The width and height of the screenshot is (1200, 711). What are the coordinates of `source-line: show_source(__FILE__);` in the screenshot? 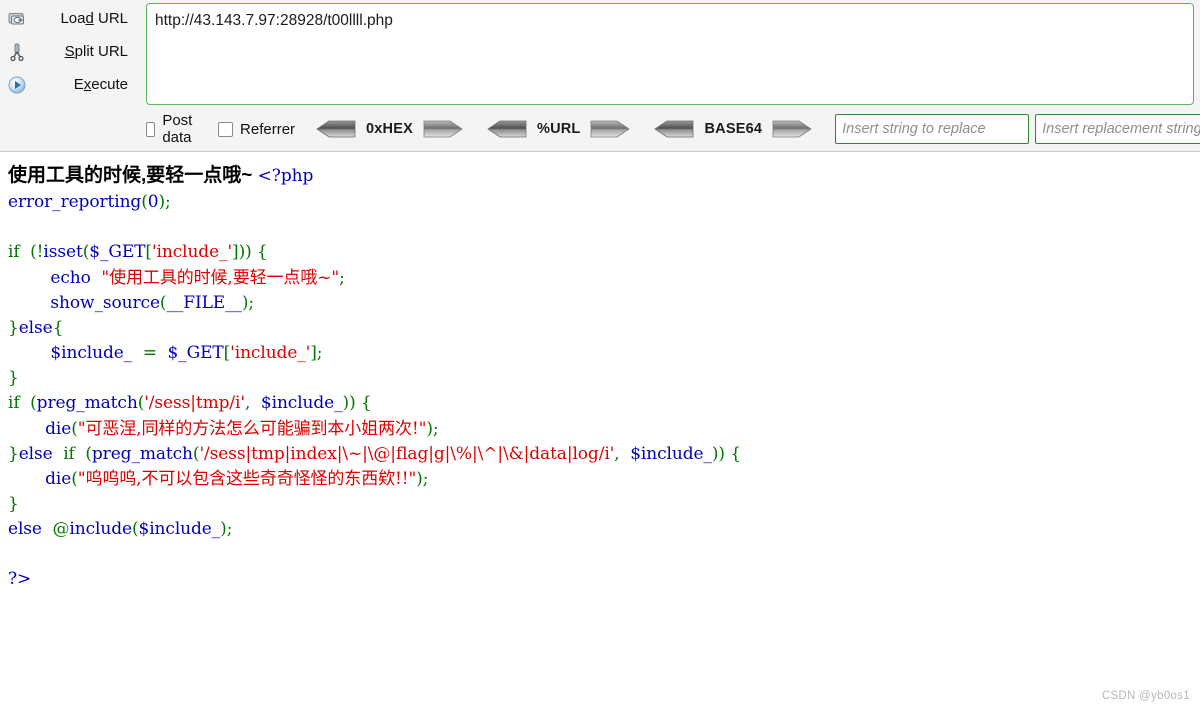 It's located at (600, 303).